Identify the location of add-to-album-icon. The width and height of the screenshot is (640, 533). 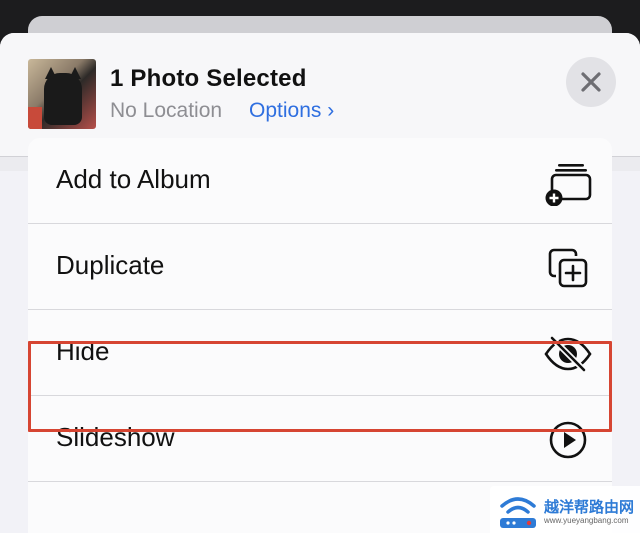
(568, 185).